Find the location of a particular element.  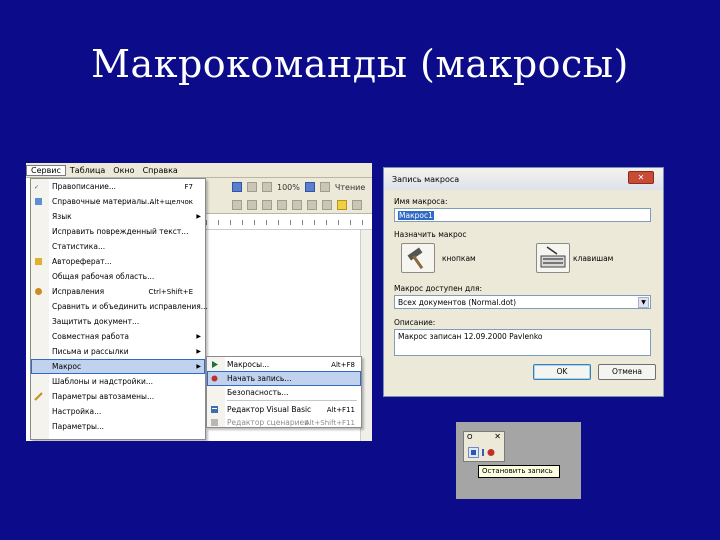

align-right-icon is located at coordinates (267, 205).